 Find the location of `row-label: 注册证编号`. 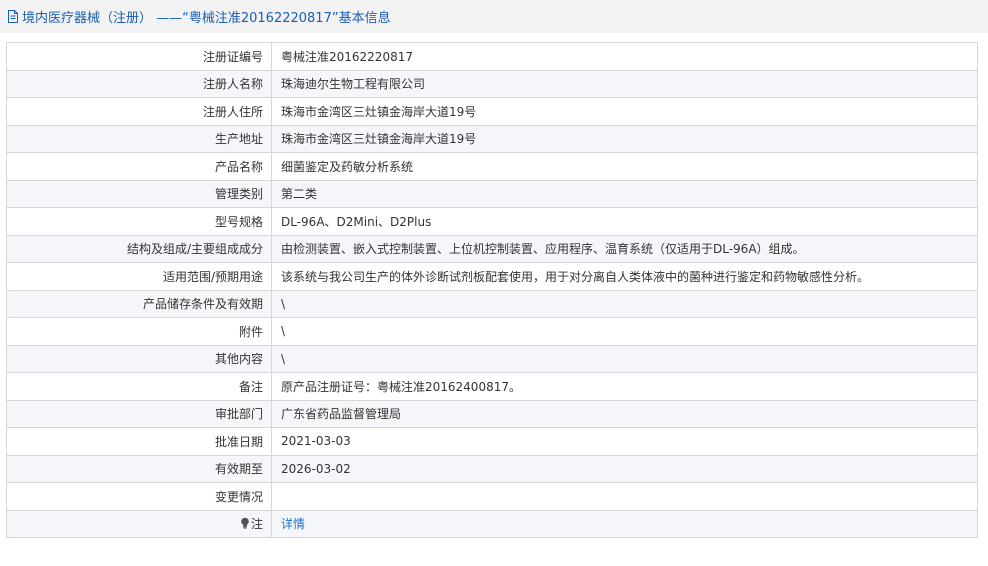

row-label: 注册证编号 is located at coordinates (139, 56).